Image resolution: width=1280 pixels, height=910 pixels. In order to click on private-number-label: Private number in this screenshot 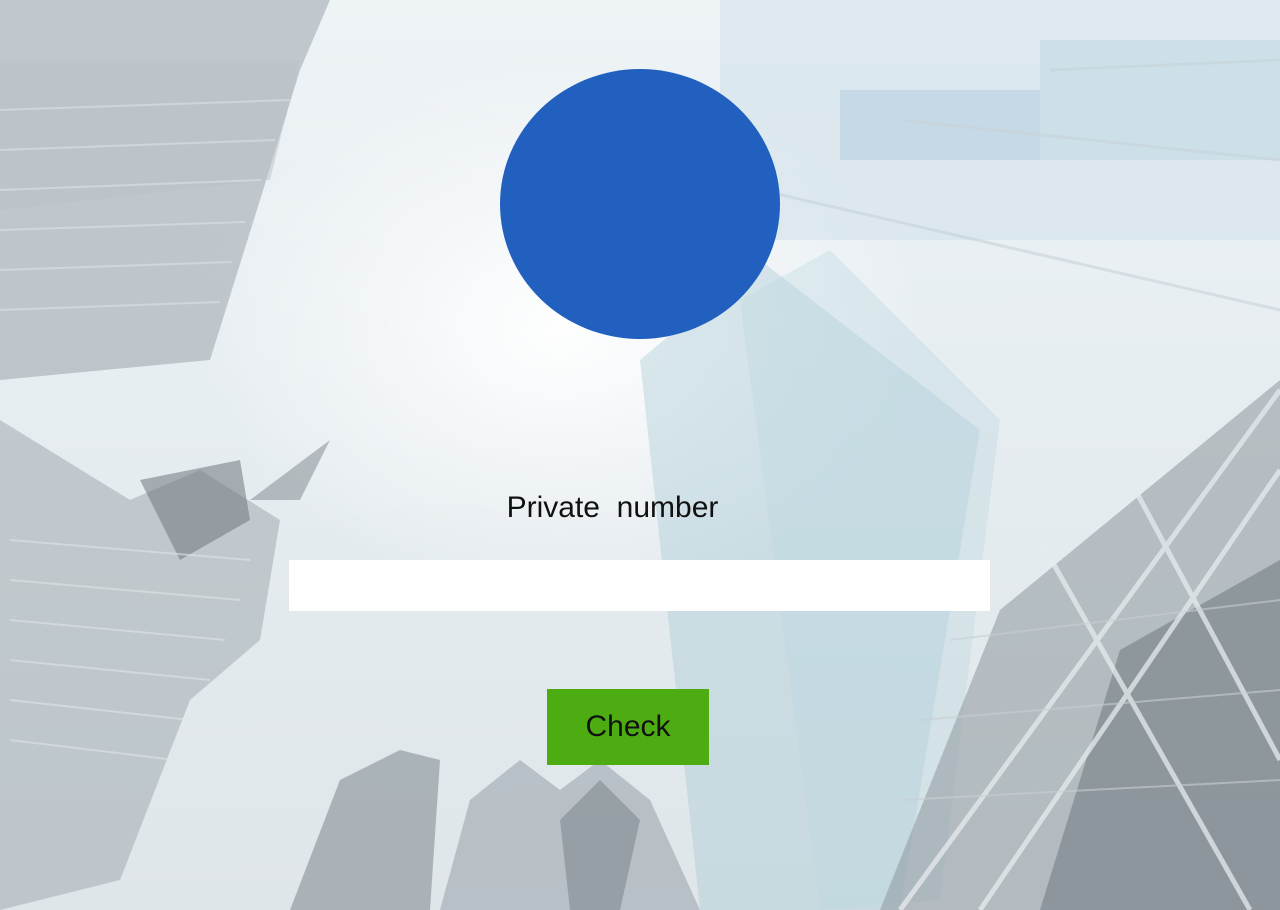, I will do `click(612, 507)`.